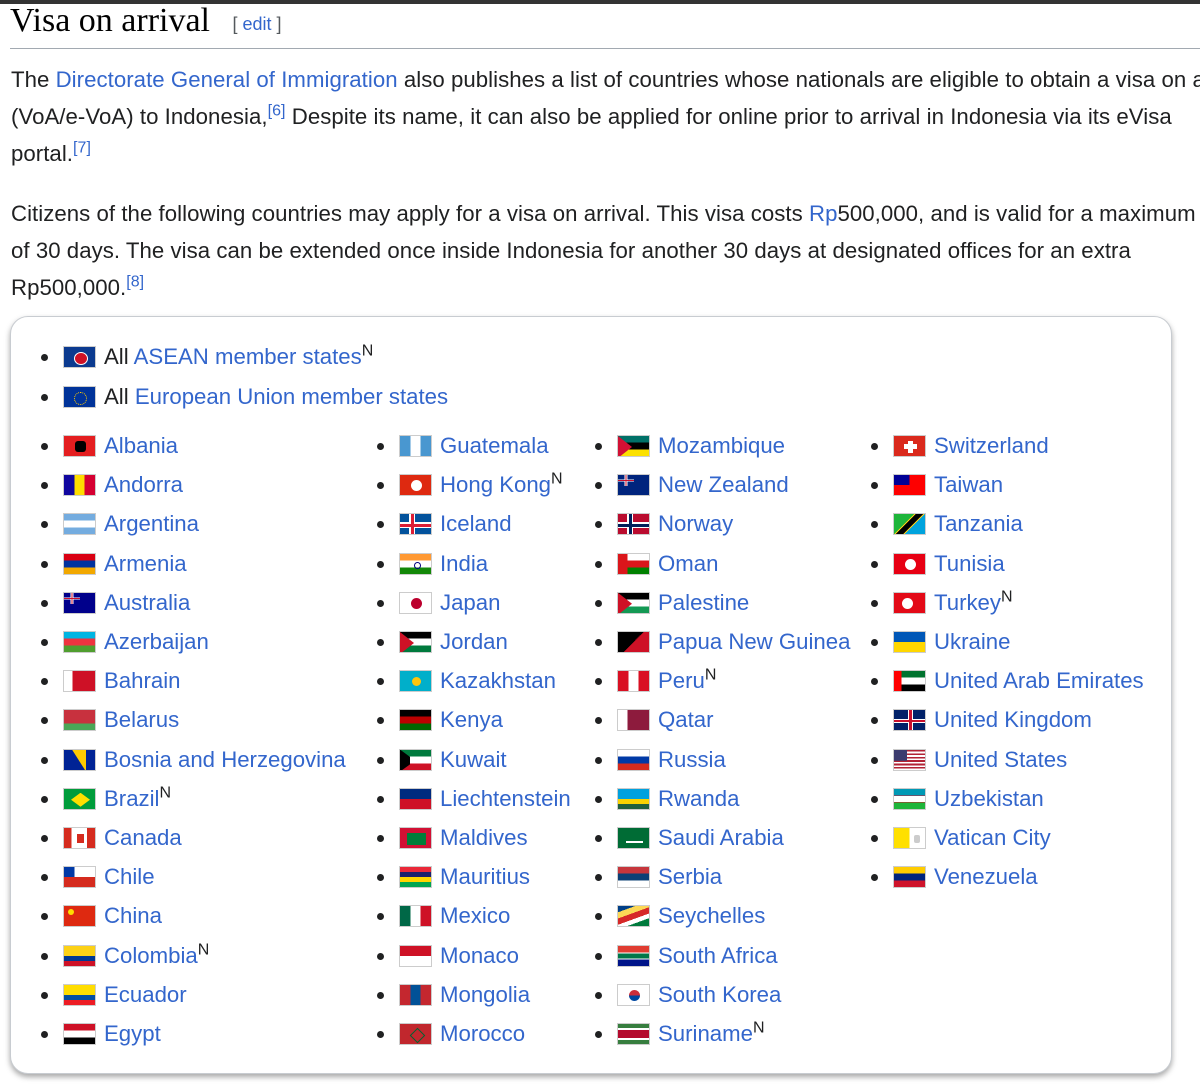 This screenshot has width=1200, height=1092. I want to click on country-link: Albania, so click(141, 445).